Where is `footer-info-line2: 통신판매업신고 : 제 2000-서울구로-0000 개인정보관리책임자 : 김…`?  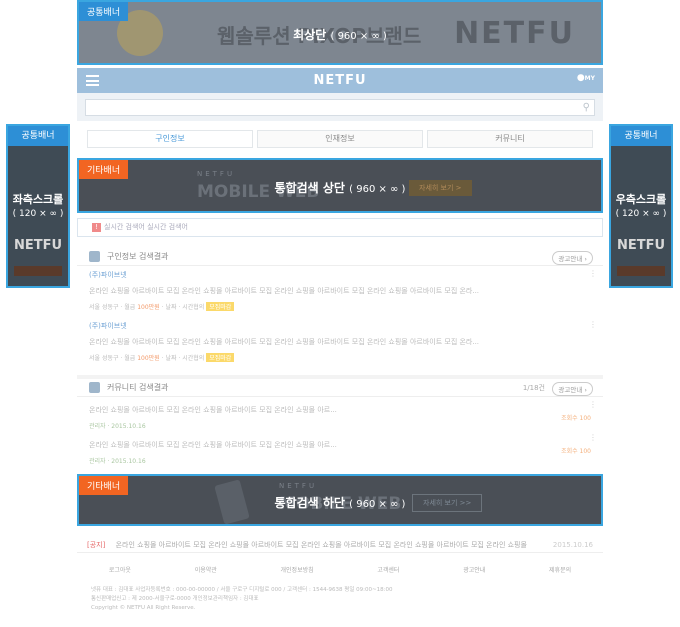
footer-info-line2: 통신판매업신고 : 제 2000-서울구로-0000 개인정보관리책임자 : 김… is located at coordinates (175, 599).